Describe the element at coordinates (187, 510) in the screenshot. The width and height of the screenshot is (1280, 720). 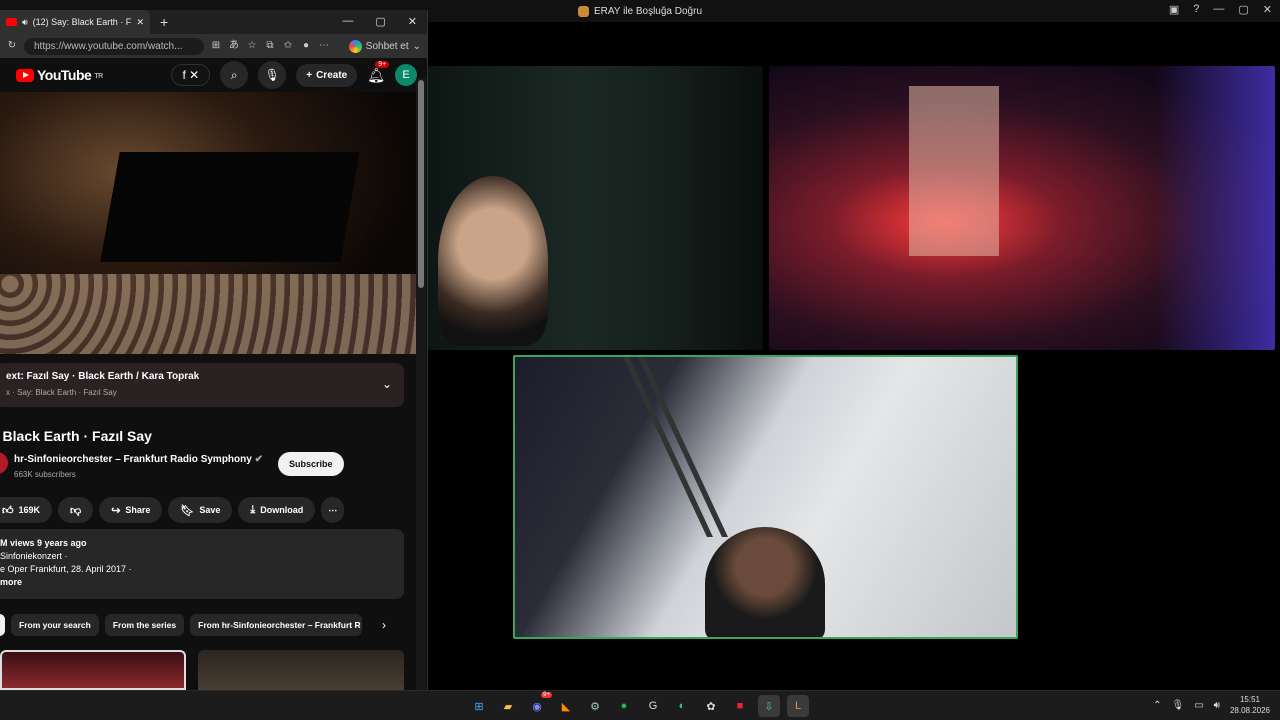
I see `bookmark-icon: 🔖︎` at that location.